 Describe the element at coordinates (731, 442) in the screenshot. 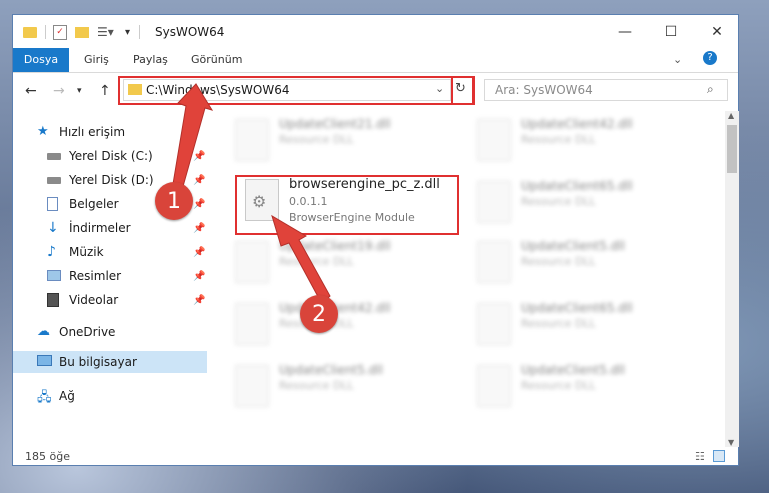

I see `scroll-down-icon: ▼` at that location.